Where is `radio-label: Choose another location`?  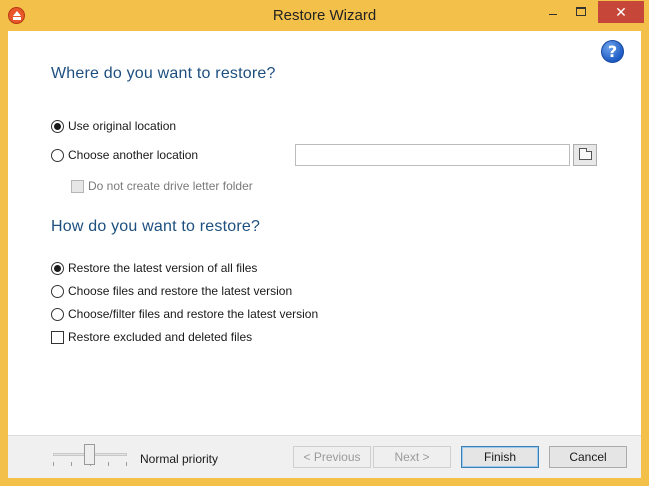
radio-label: Choose another location is located at coordinates (133, 155).